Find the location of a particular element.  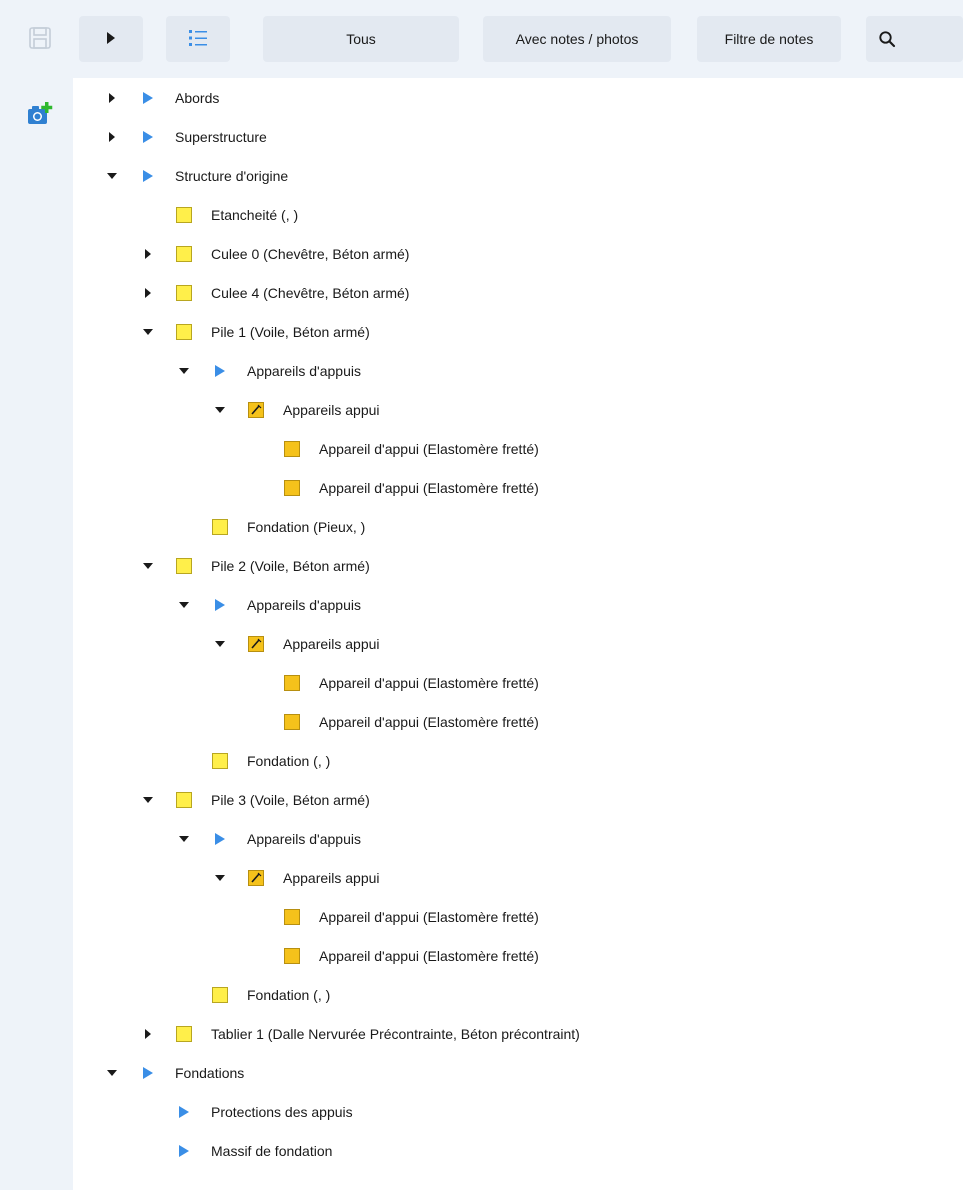

list-view-button is located at coordinates (198, 39).